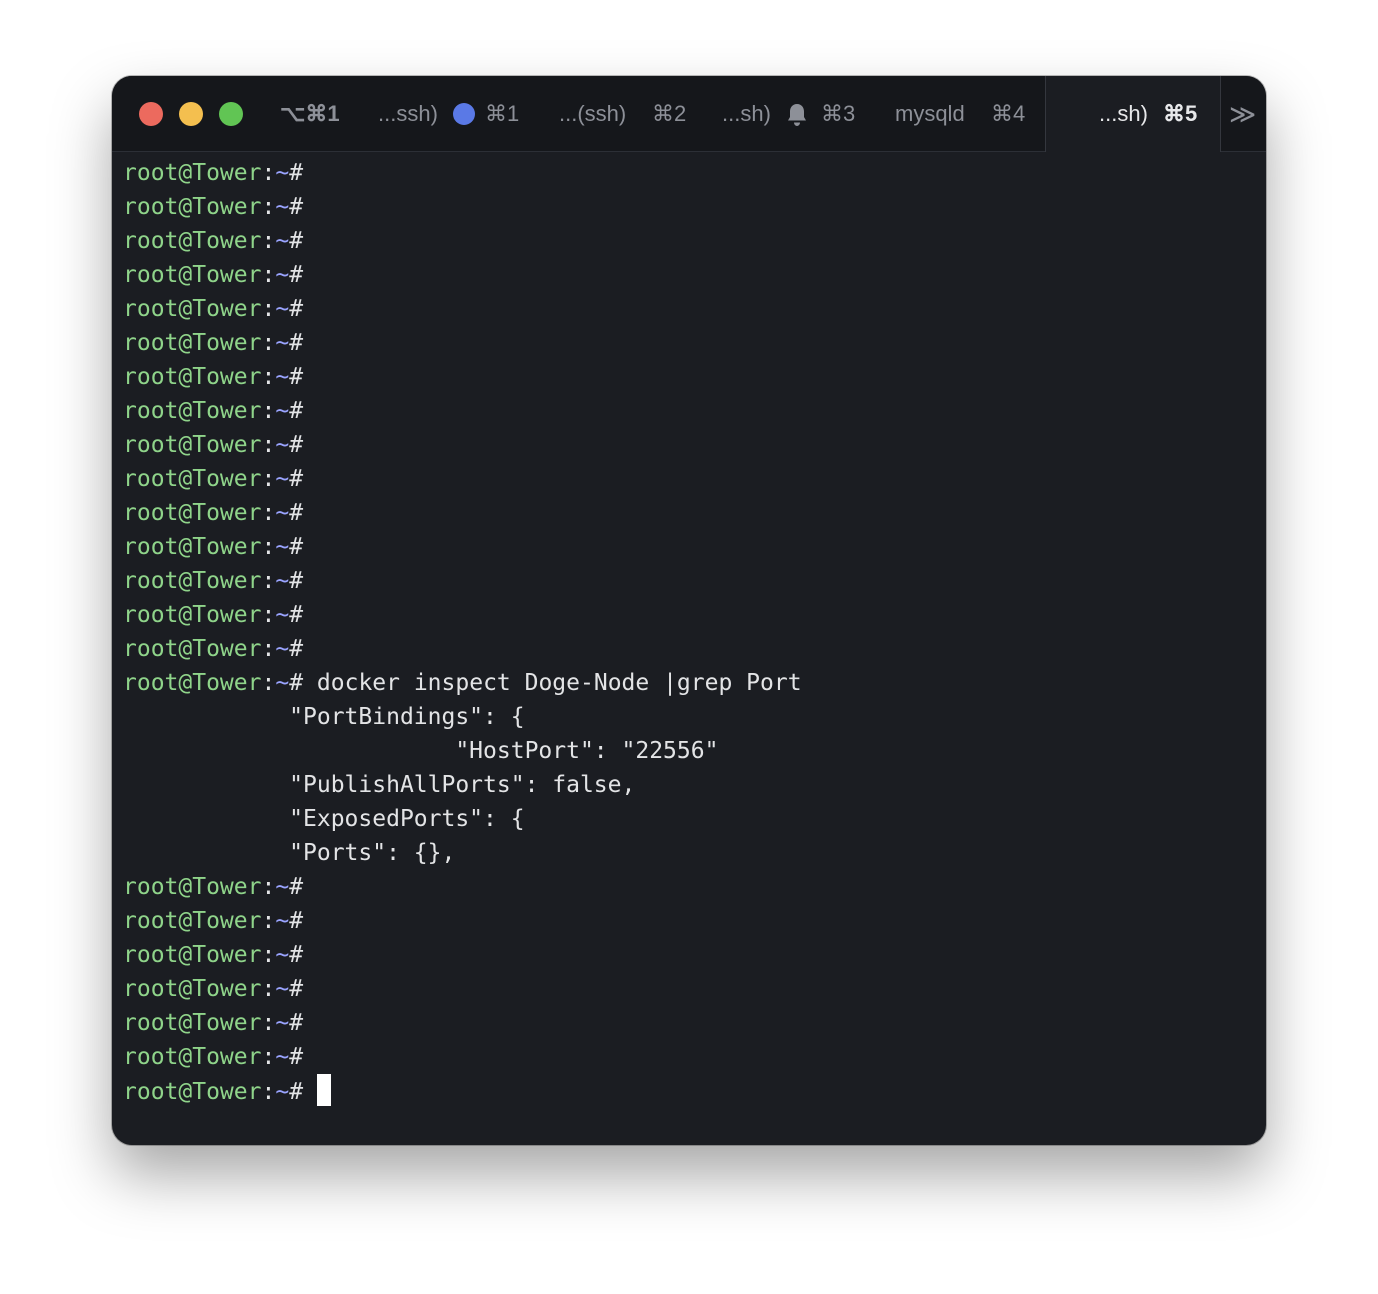 This screenshot has height=1294, width=1378. What do you see at coordinates (324, 717) in the screenshot?
I see `output-line: "PortBindings": {` at bounding box center [324, 717].